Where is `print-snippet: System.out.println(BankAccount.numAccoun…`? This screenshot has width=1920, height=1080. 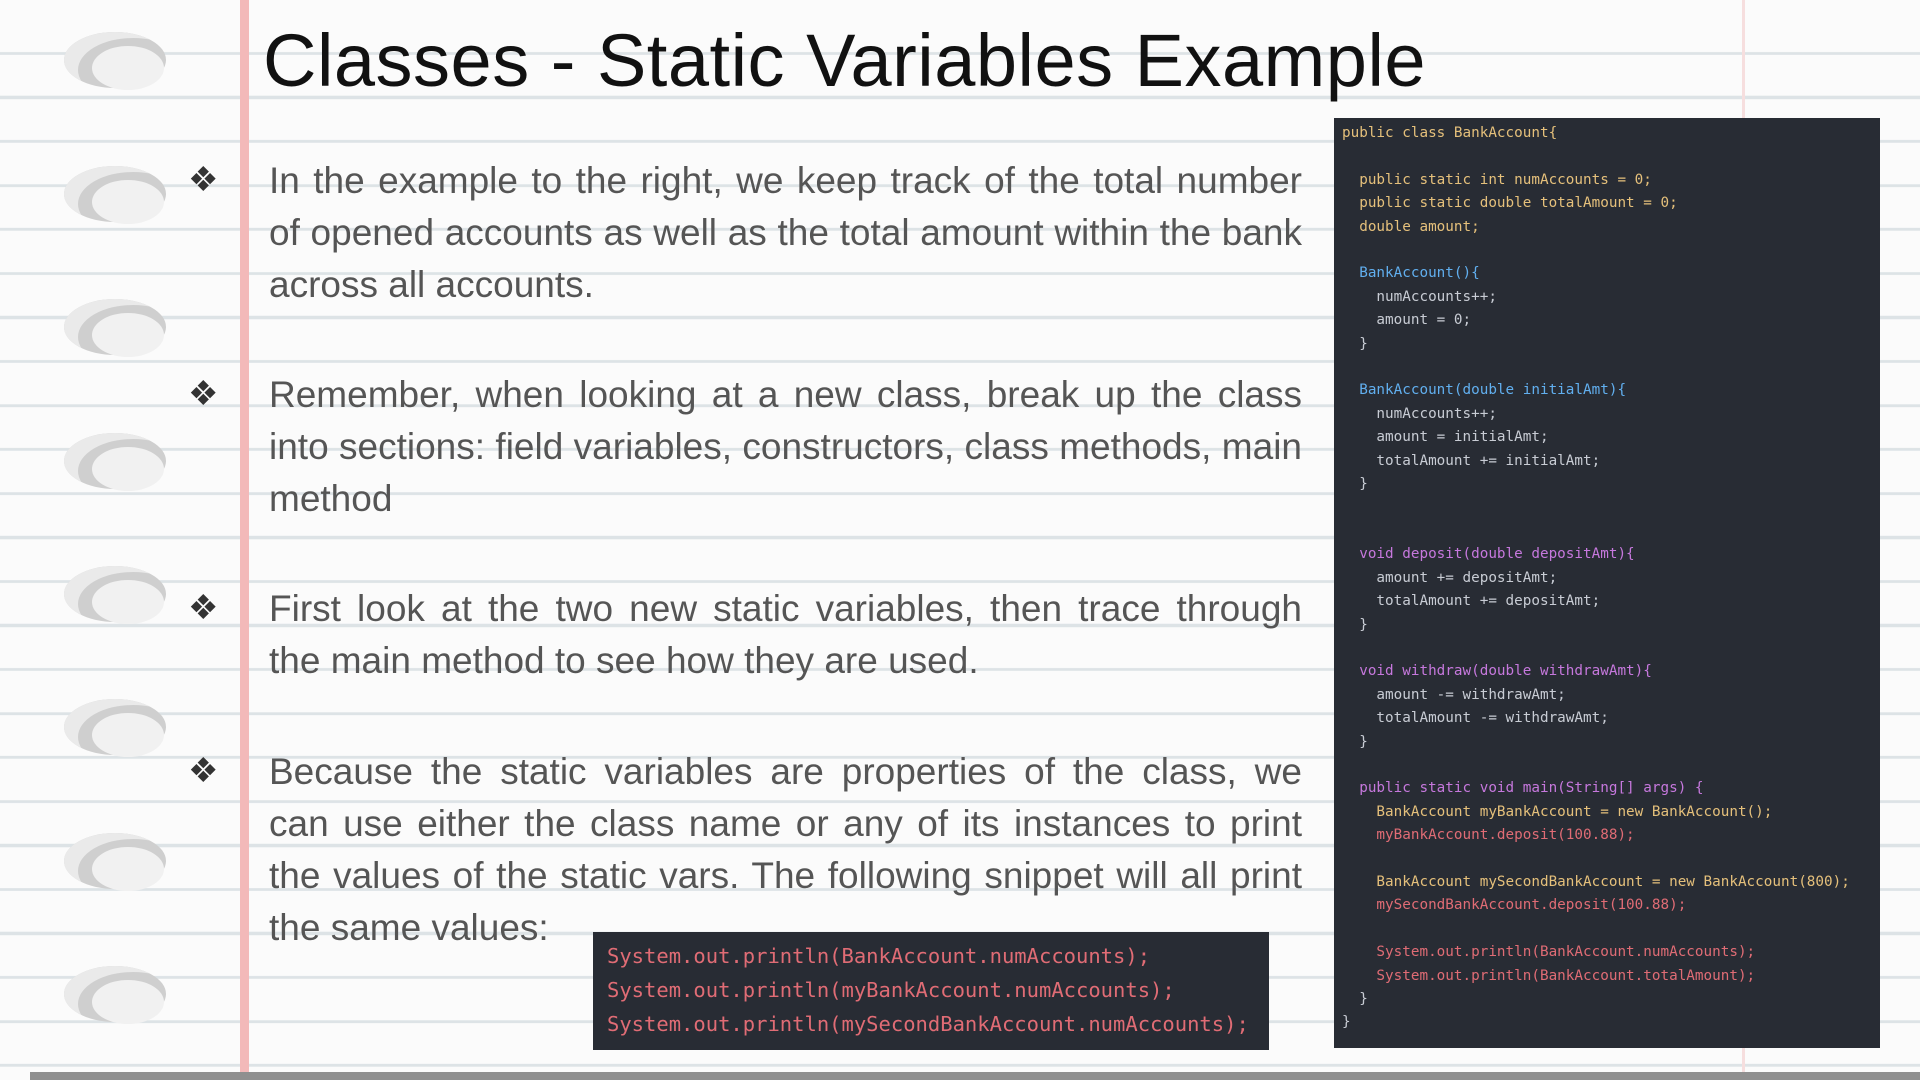 print-snippet: System.out.println(BankAccount.numAccoun… is located at coordinates (931, 991).